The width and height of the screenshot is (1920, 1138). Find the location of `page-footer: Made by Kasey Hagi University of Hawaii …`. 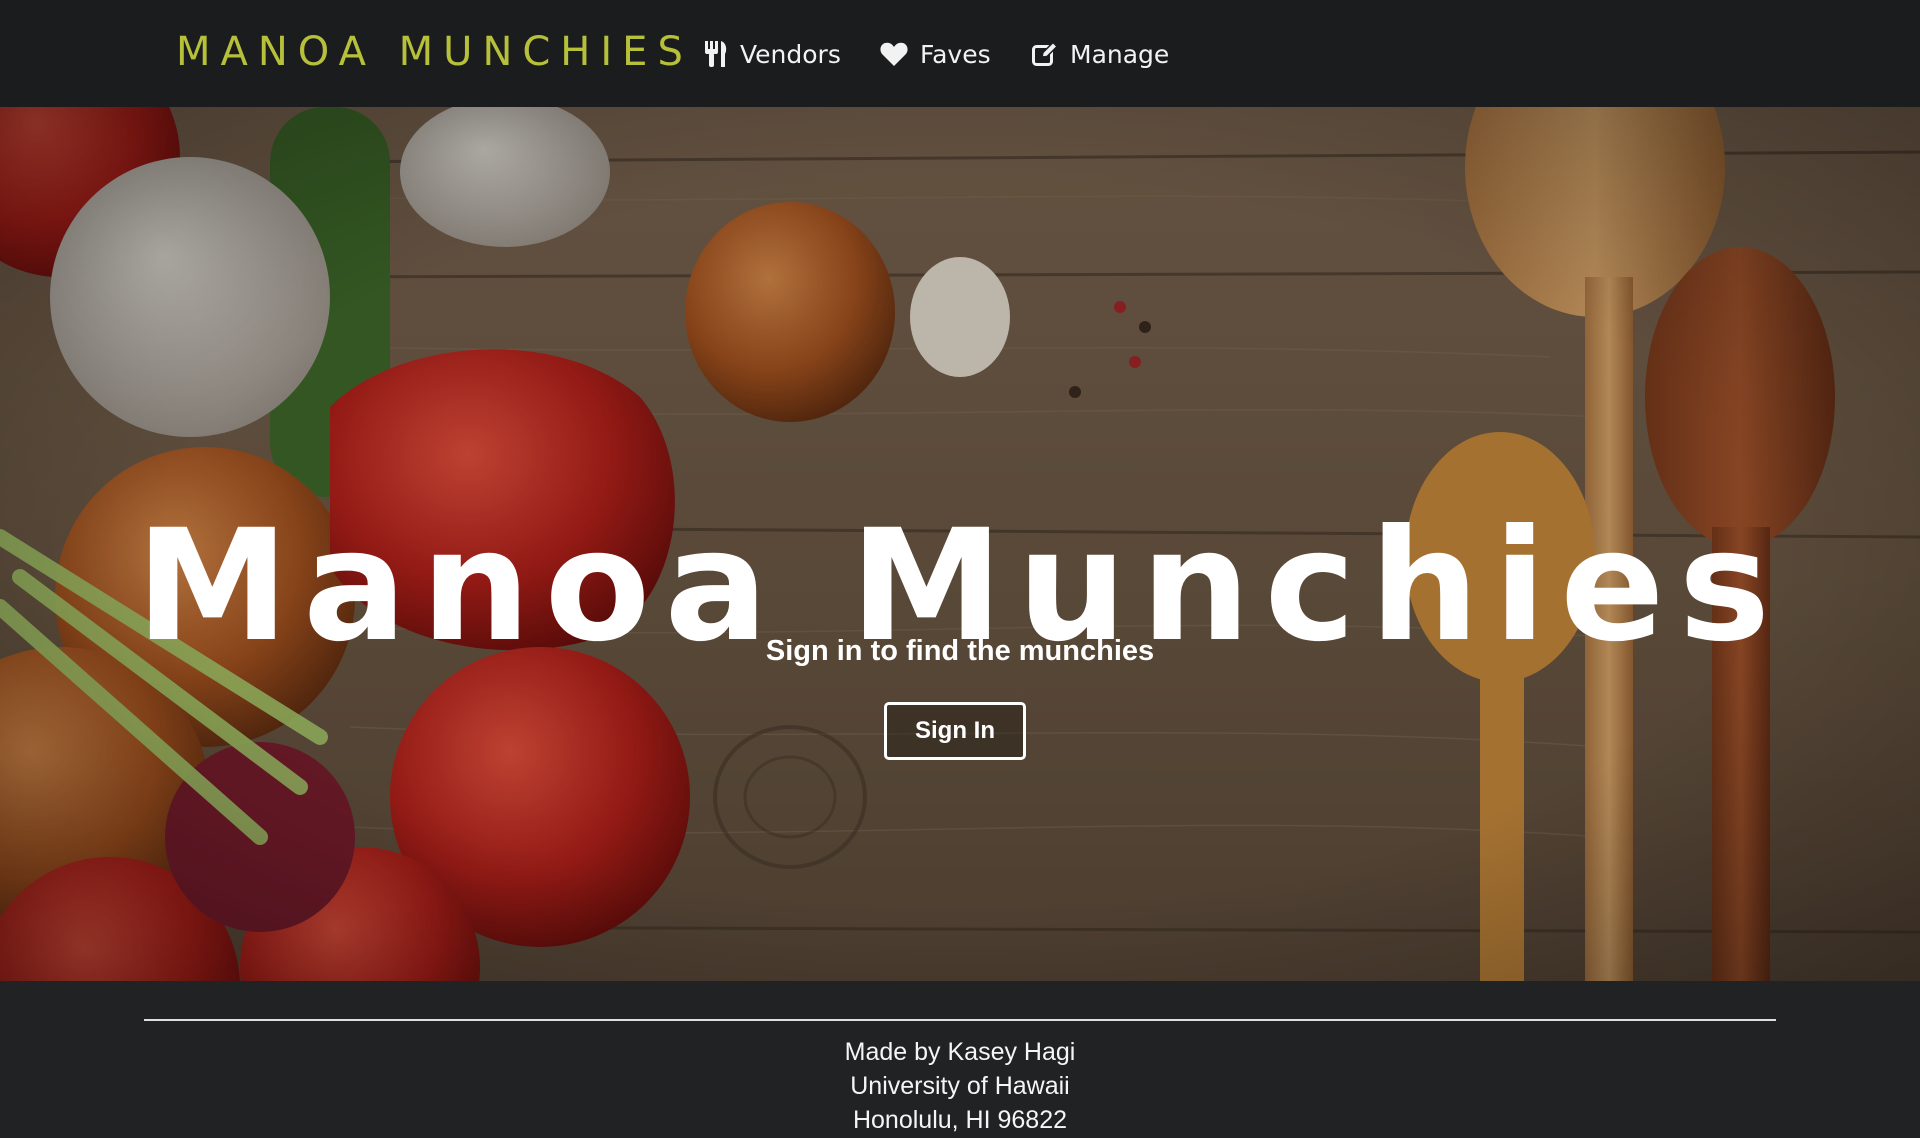

page-footer: Made by Kasey Hagi University of Hawaii … is located at coordinates (960, 1059).